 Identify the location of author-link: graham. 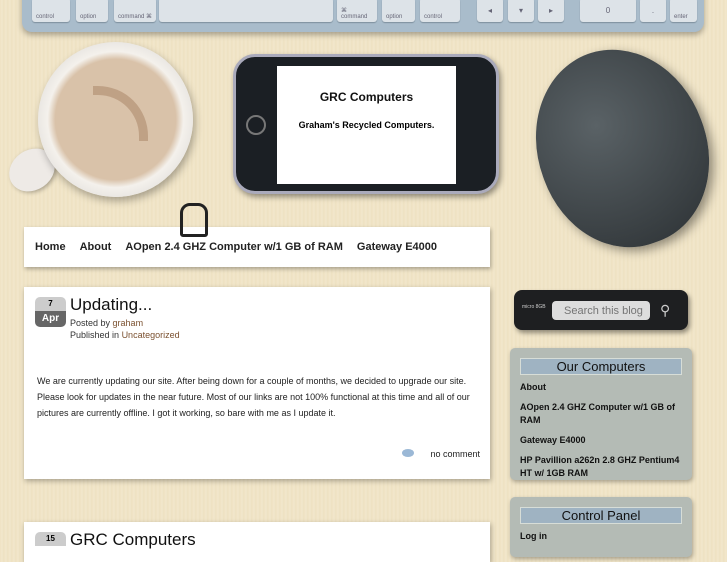
(128, 323).